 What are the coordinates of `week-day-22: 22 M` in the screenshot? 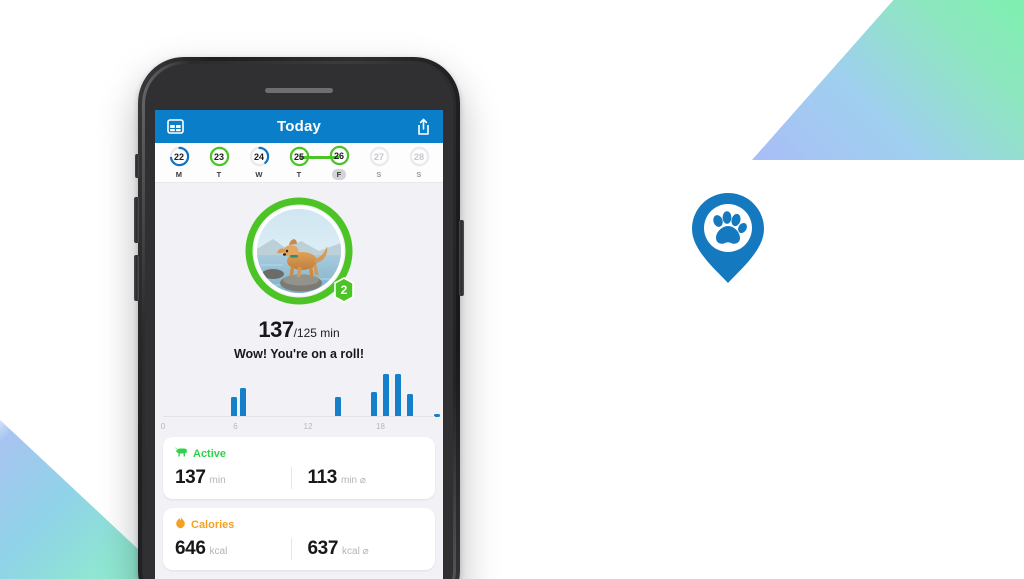 It's located at (179, 162).